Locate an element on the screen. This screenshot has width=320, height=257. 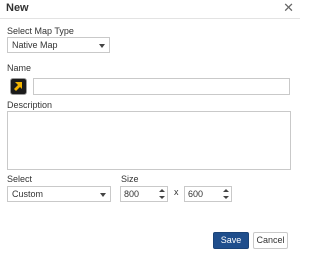
map-type-select: Native Map is located at coordinates (58, 45).